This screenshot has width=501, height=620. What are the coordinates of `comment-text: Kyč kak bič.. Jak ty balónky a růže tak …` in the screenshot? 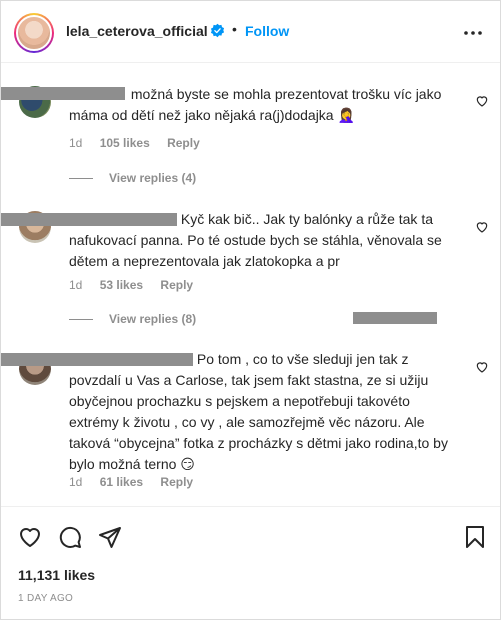 It's located at (255, 240).